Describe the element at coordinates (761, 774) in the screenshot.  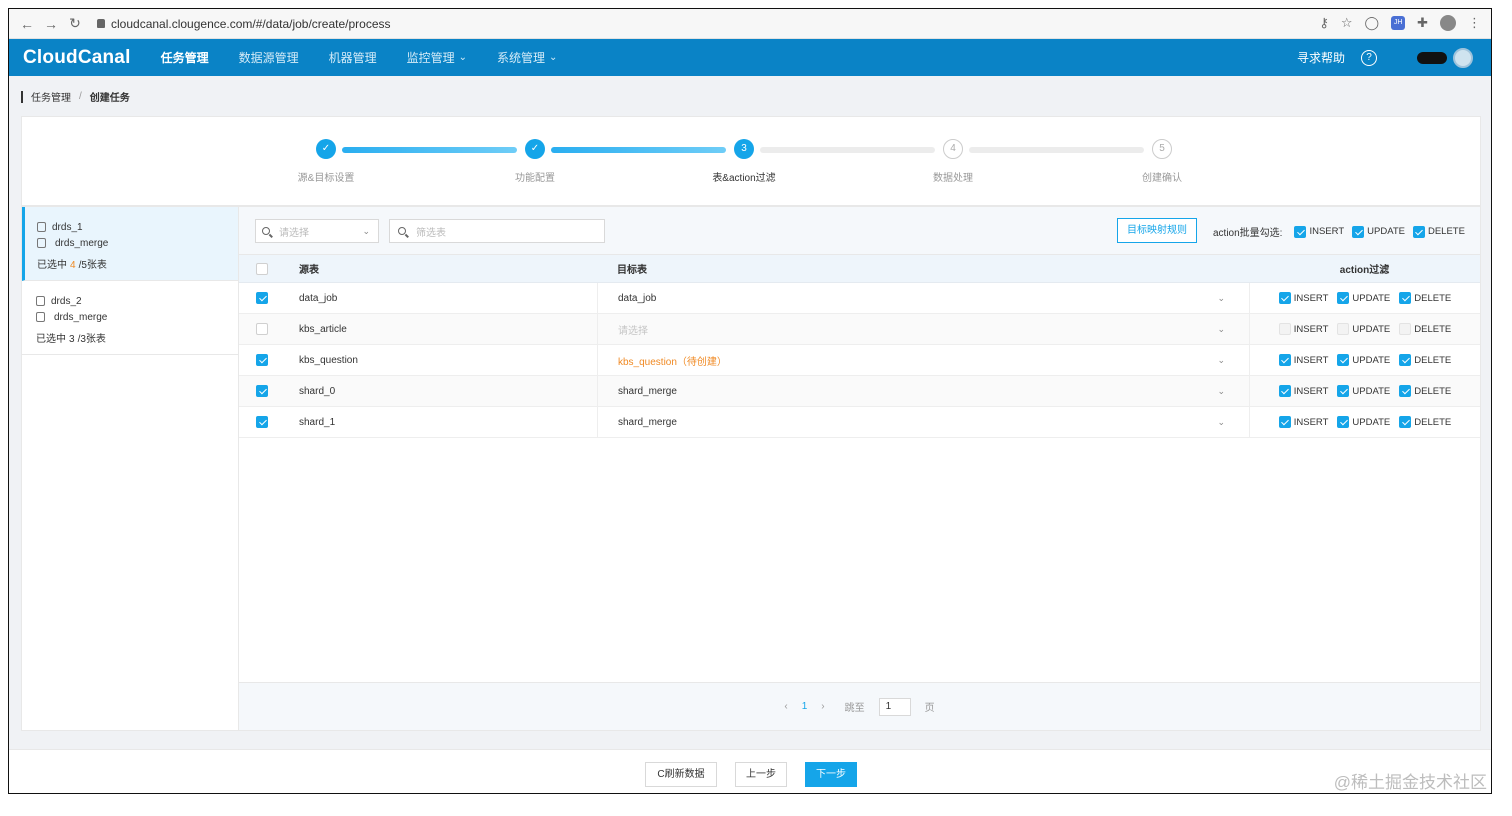
I see `prev-step-button: 上一步` at that location.